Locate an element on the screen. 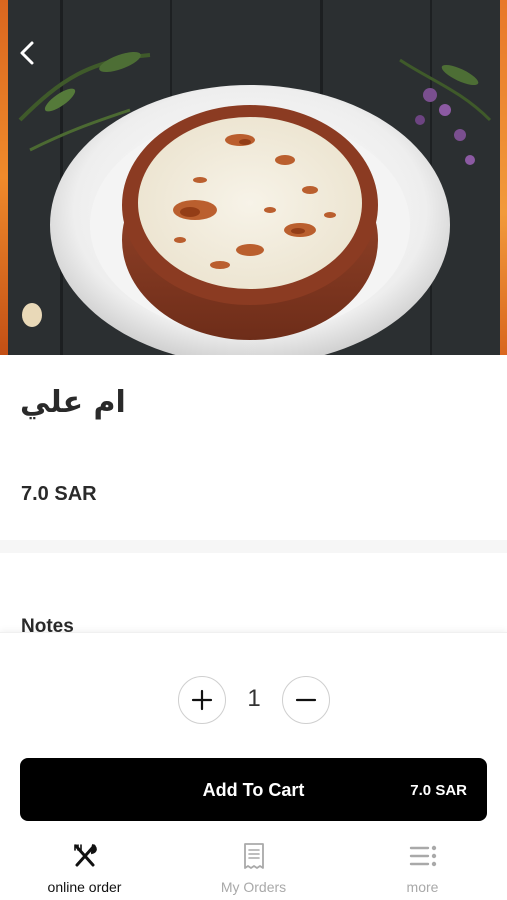 This screenshot has width=507, height=900. tab-online-order: online order is located at coordinates (84, 866).